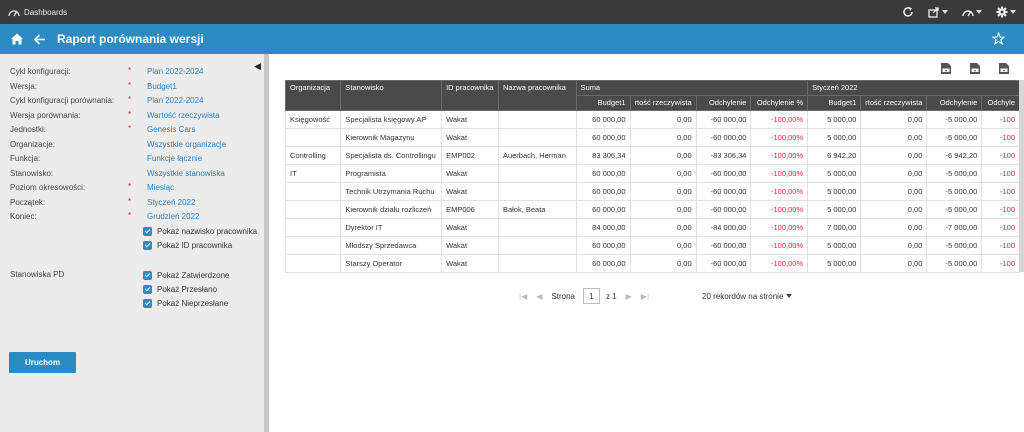 This screenshot has height=432, width=1024. Describe the element at coordinates (173, 216) in the screenshot. I see `parameter-value-link: Grudzień 2022` at that location.